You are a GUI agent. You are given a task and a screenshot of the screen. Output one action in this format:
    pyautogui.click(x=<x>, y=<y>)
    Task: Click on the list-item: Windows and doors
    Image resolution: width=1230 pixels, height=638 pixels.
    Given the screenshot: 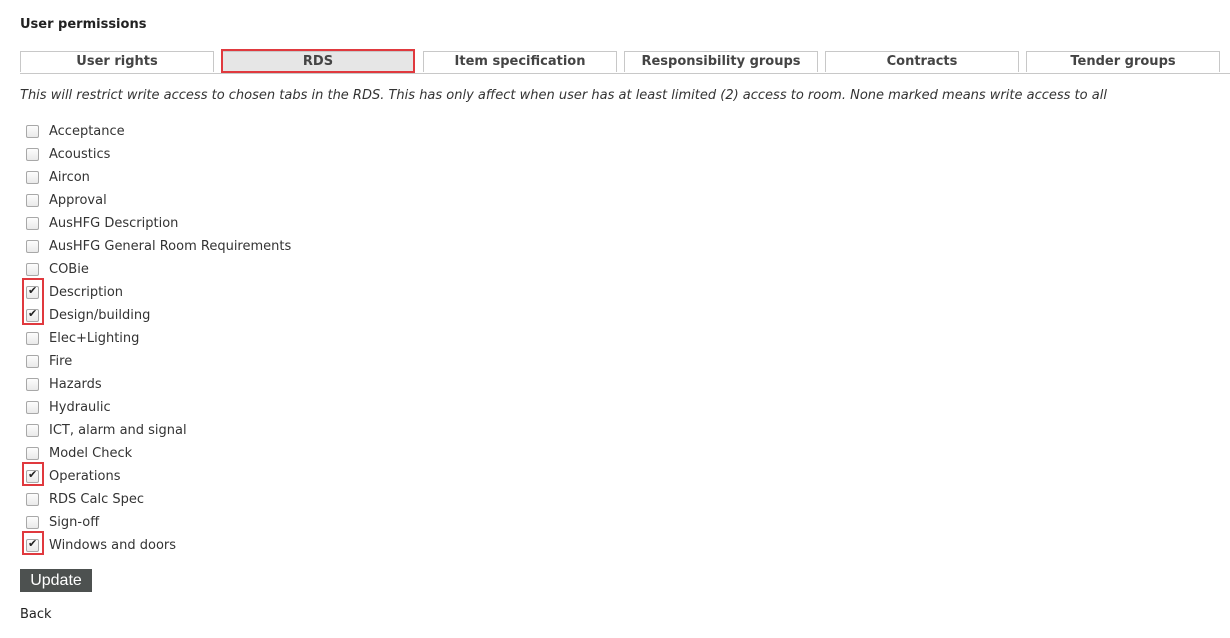 What is the action you would take?
    pyautogui.click(x=158, y=545)
    